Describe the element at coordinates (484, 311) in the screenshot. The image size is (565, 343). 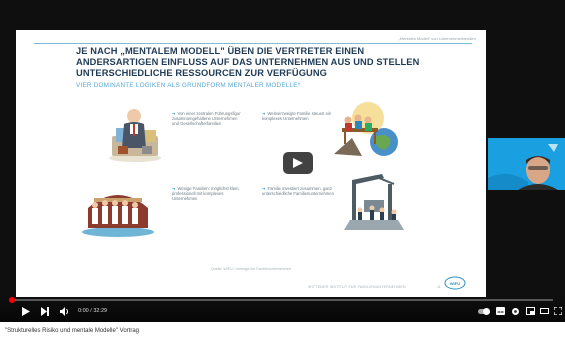
I see `autoplay-toggle-icon` at that location.